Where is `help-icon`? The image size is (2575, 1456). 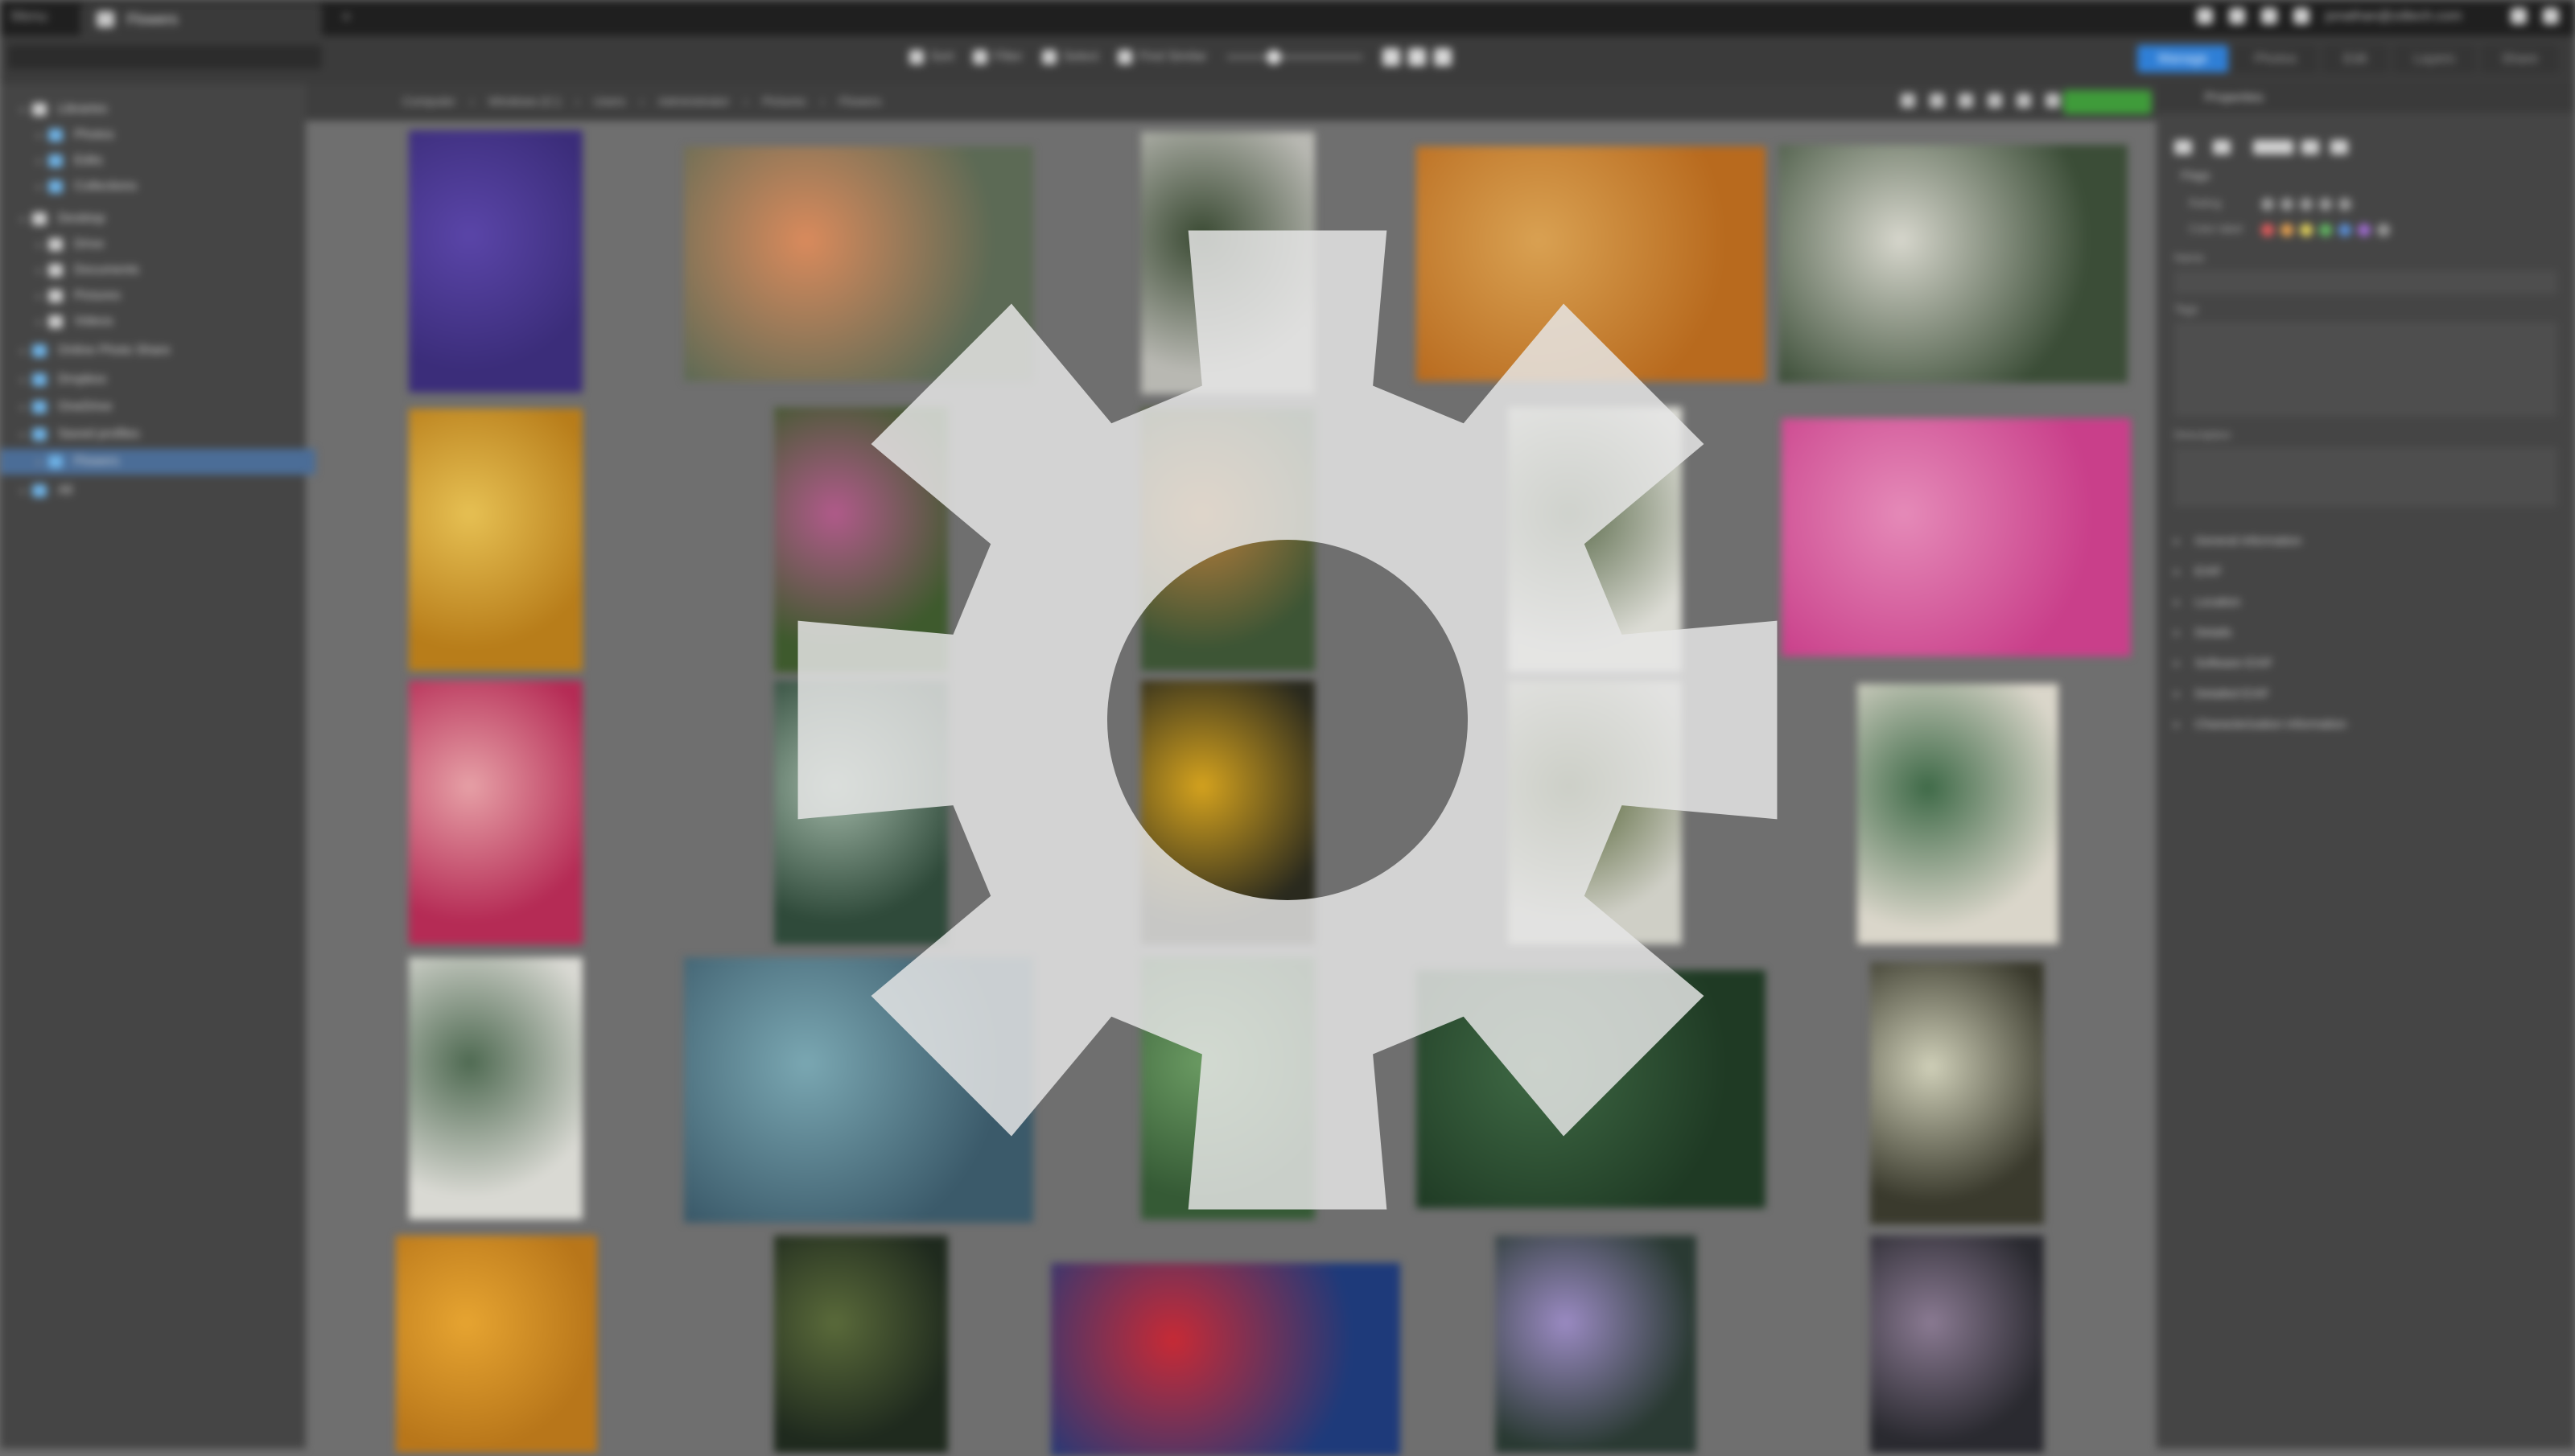 help-icon is located at coordinates (2519, 16).